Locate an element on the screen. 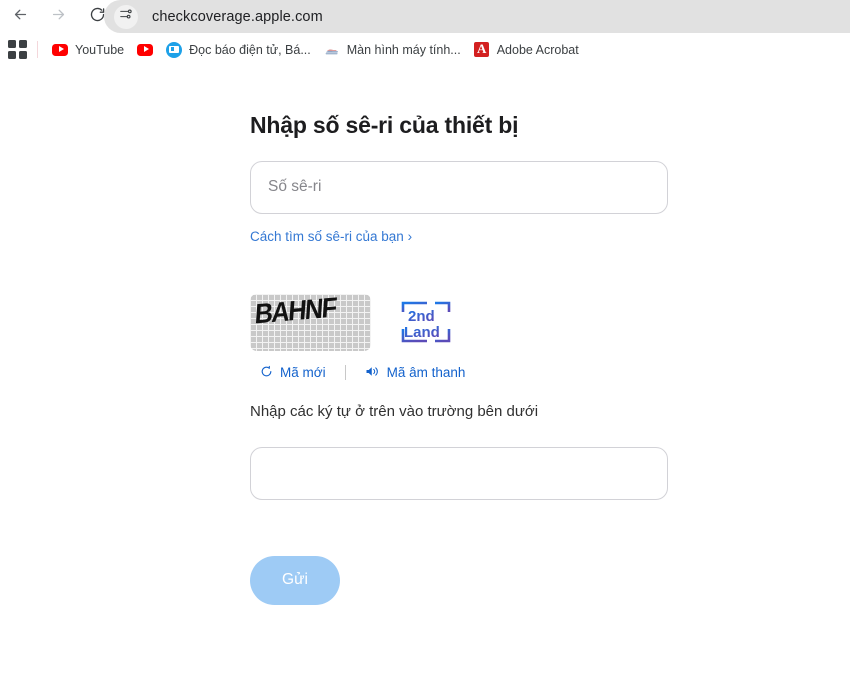  find-serial-link: Cách tìm số sê-ri của bạn › is located at coordinates (331, 236).